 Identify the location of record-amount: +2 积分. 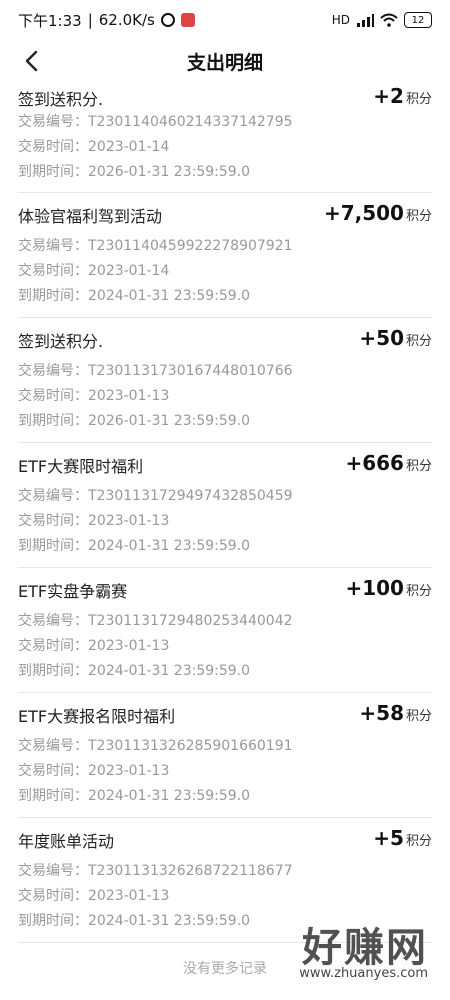
(402, 96).